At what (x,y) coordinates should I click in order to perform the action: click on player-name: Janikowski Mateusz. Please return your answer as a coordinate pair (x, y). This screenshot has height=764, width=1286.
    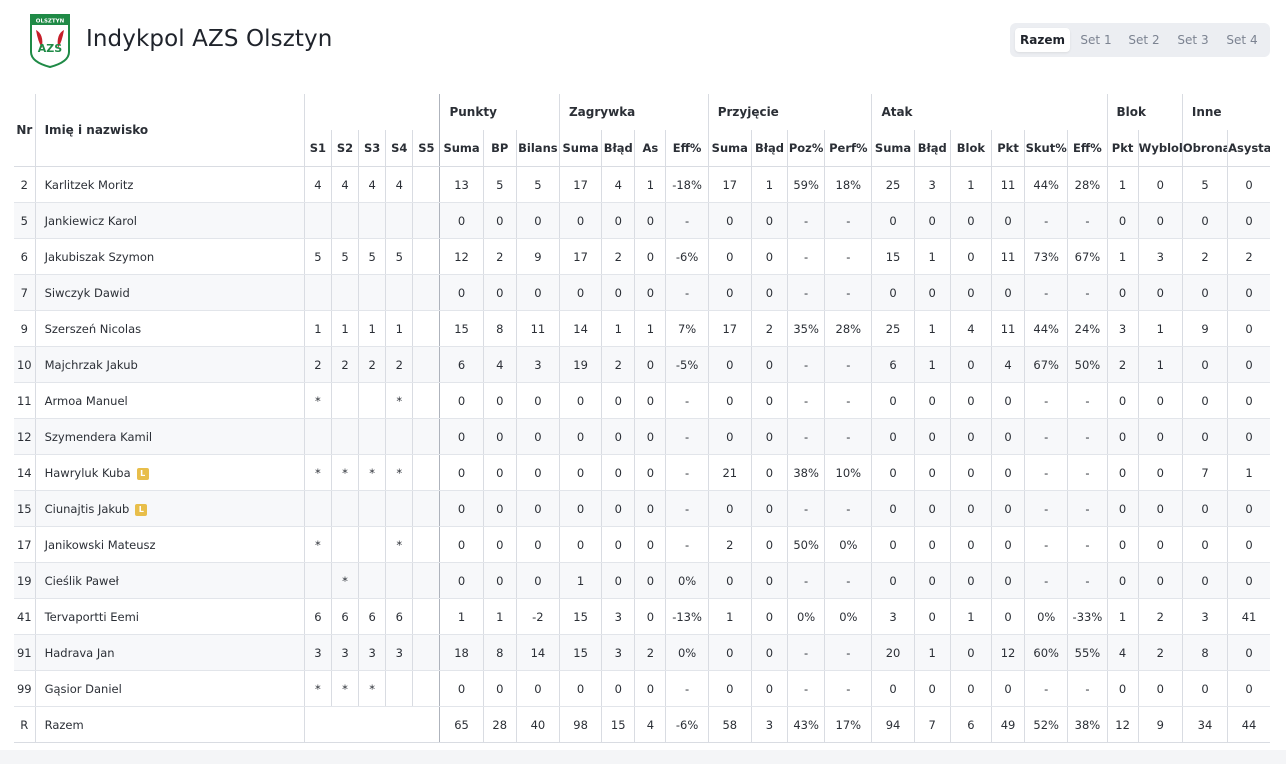
    Looking at the image, I should click on (100, 544).